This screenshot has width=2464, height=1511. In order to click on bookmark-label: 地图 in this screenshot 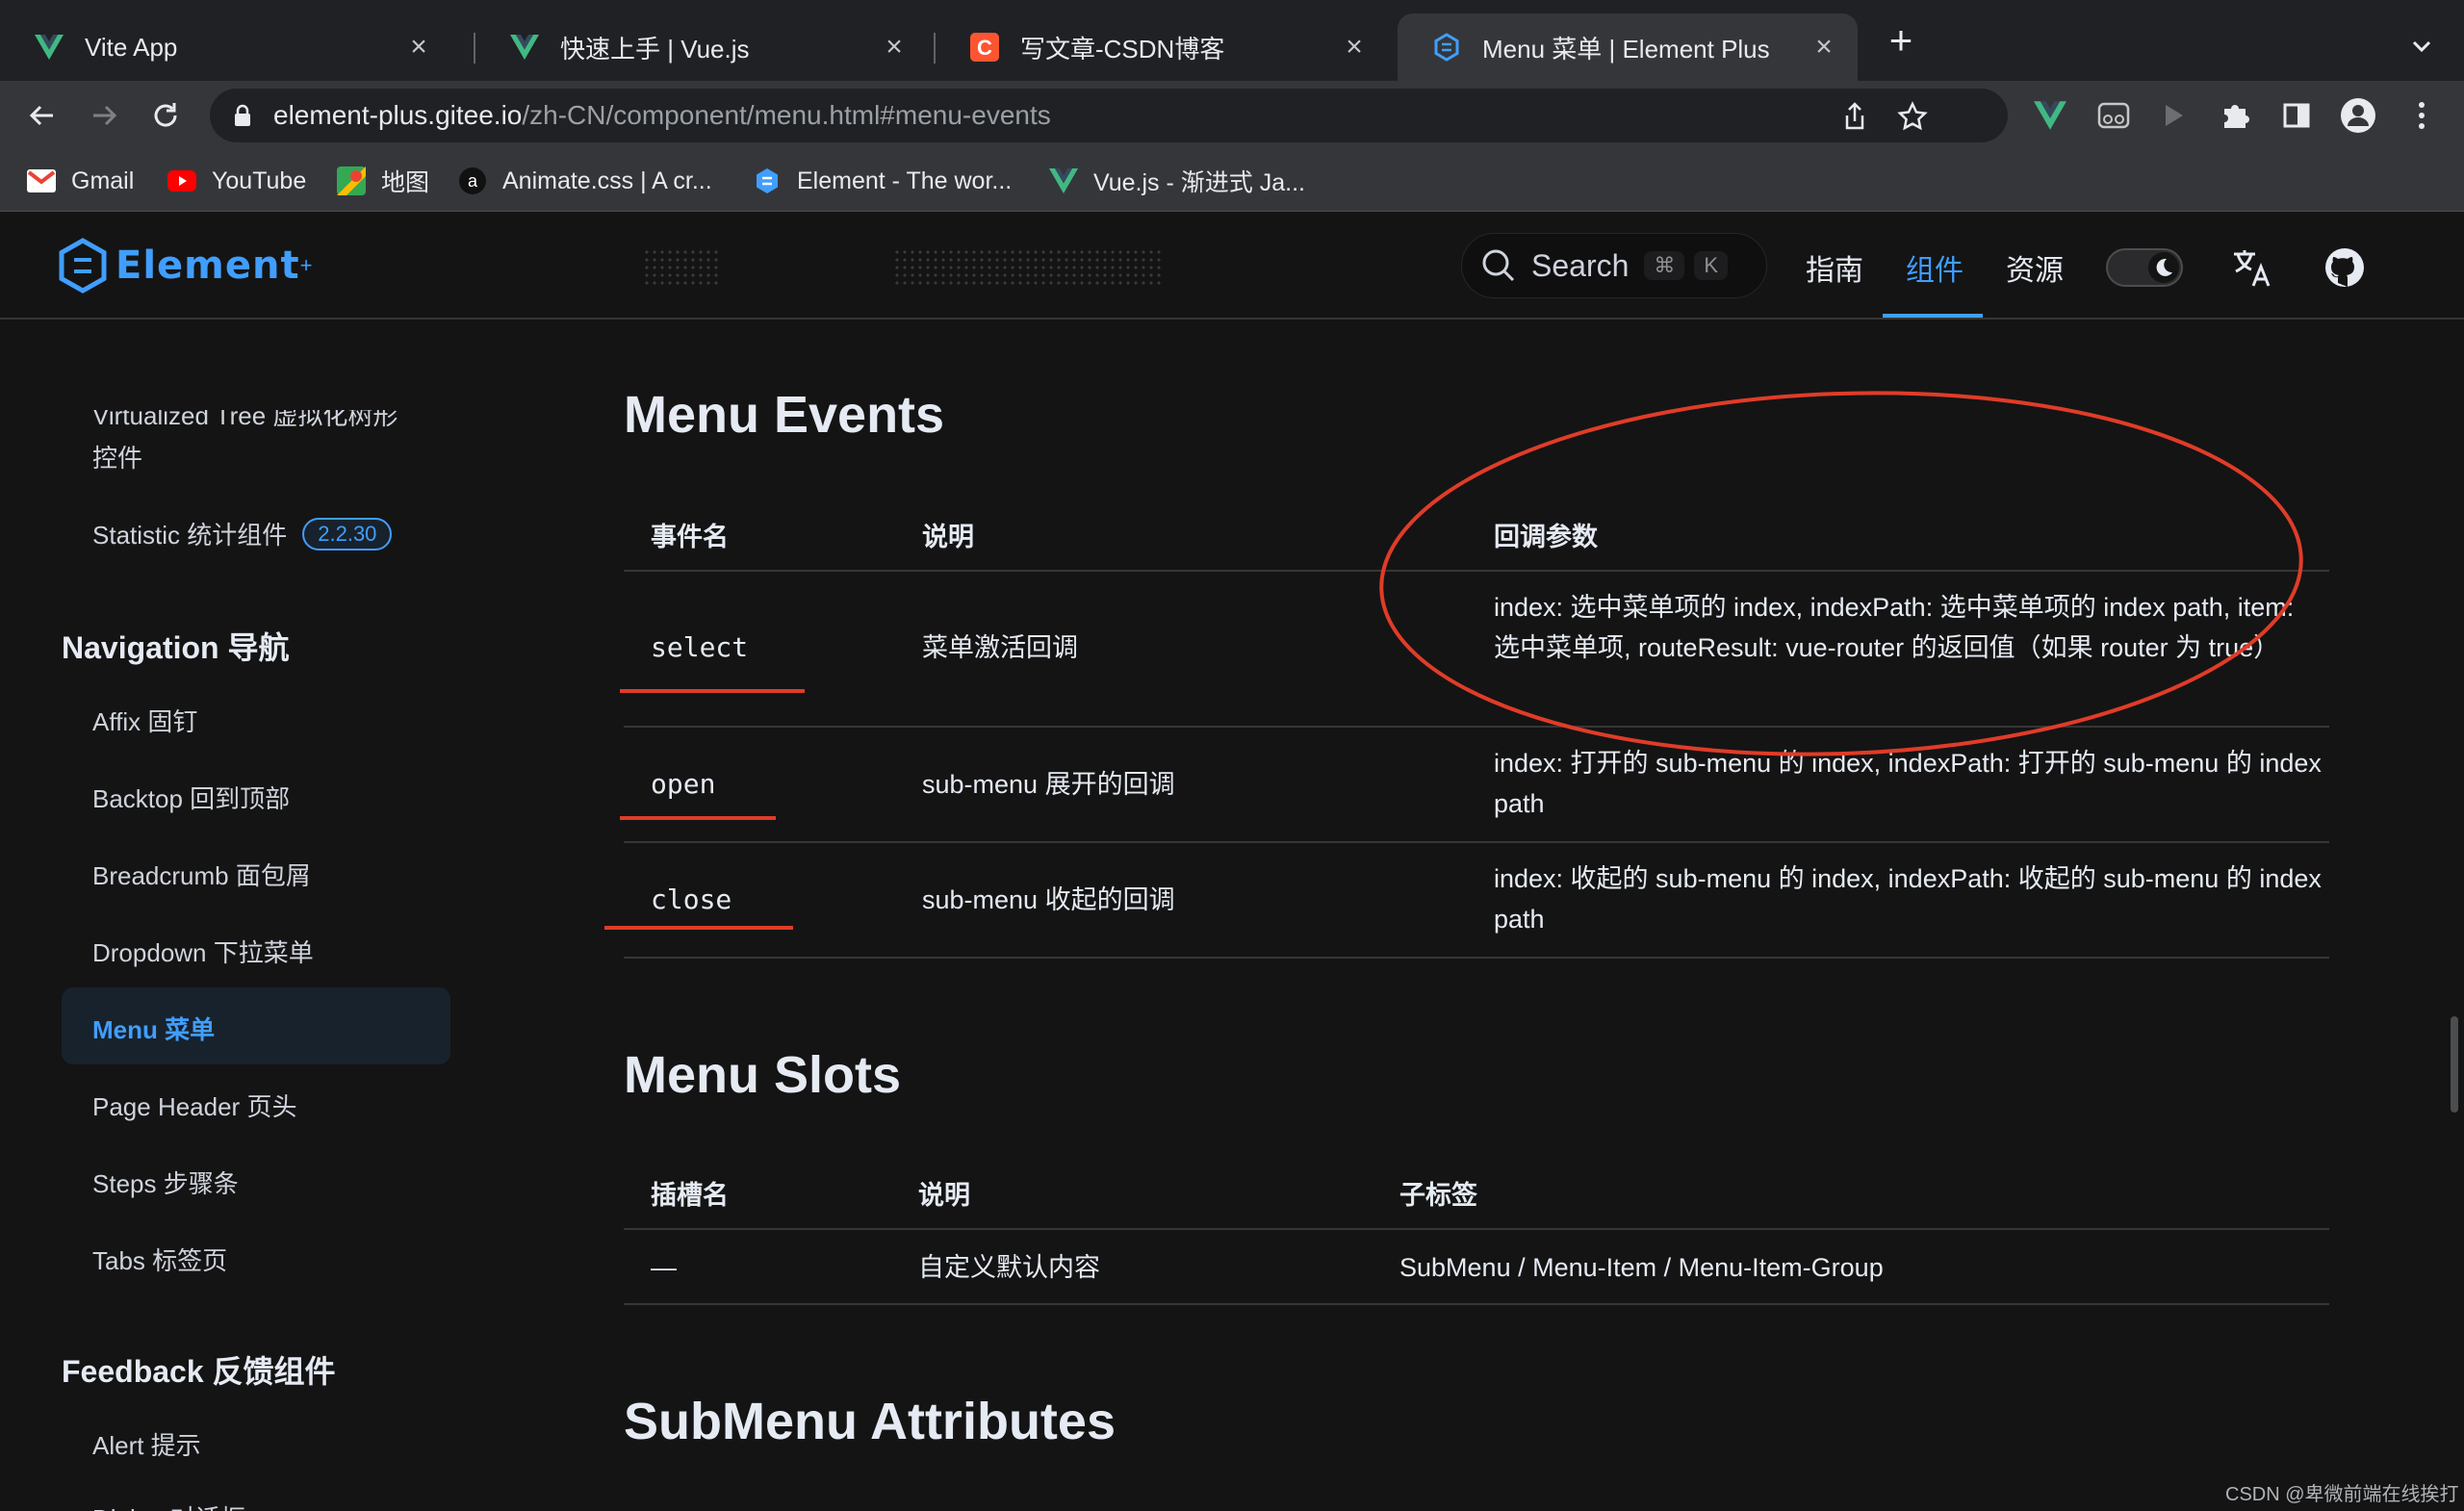, I will do `click(405, 182)`.